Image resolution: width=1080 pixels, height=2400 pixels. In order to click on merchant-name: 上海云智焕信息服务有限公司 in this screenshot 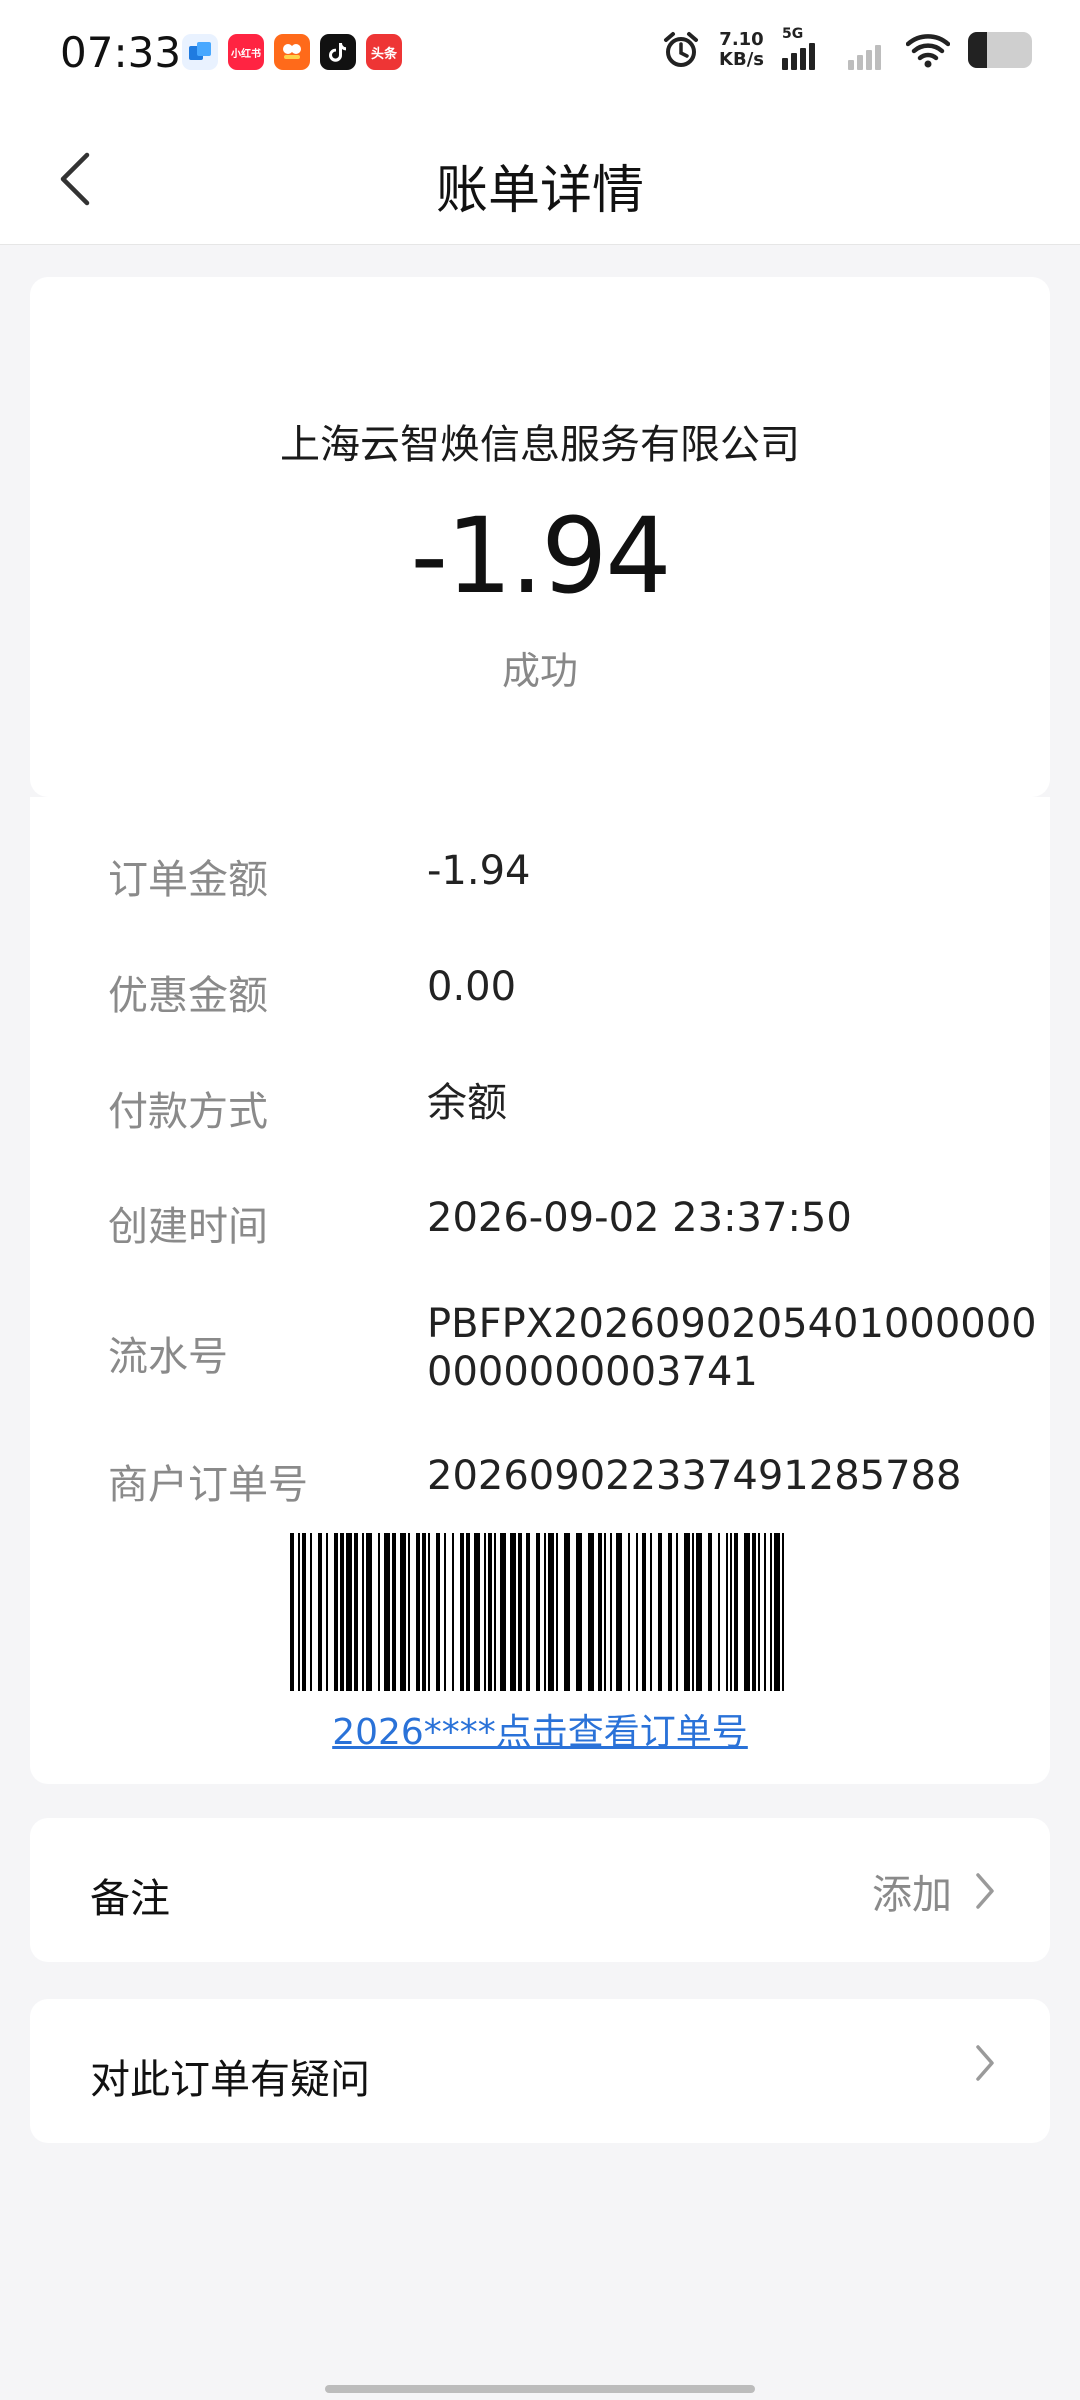, I will do `click(540, 445)`.